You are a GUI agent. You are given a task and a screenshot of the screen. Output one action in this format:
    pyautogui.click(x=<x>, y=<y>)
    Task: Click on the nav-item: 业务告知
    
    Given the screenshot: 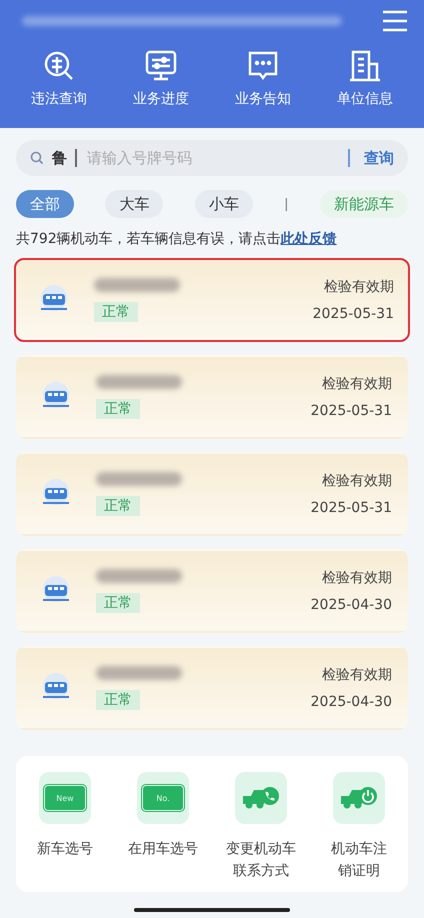 What is the action you would take?
    pyautogui.click(x=263, y=78)
    